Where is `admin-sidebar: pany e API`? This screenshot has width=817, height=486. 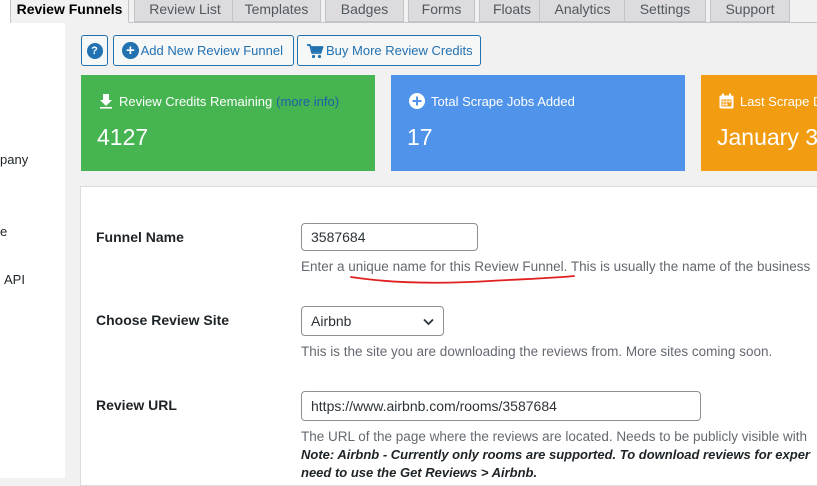
admin-sidebar: pany e API is located at coordinates (32, 239).